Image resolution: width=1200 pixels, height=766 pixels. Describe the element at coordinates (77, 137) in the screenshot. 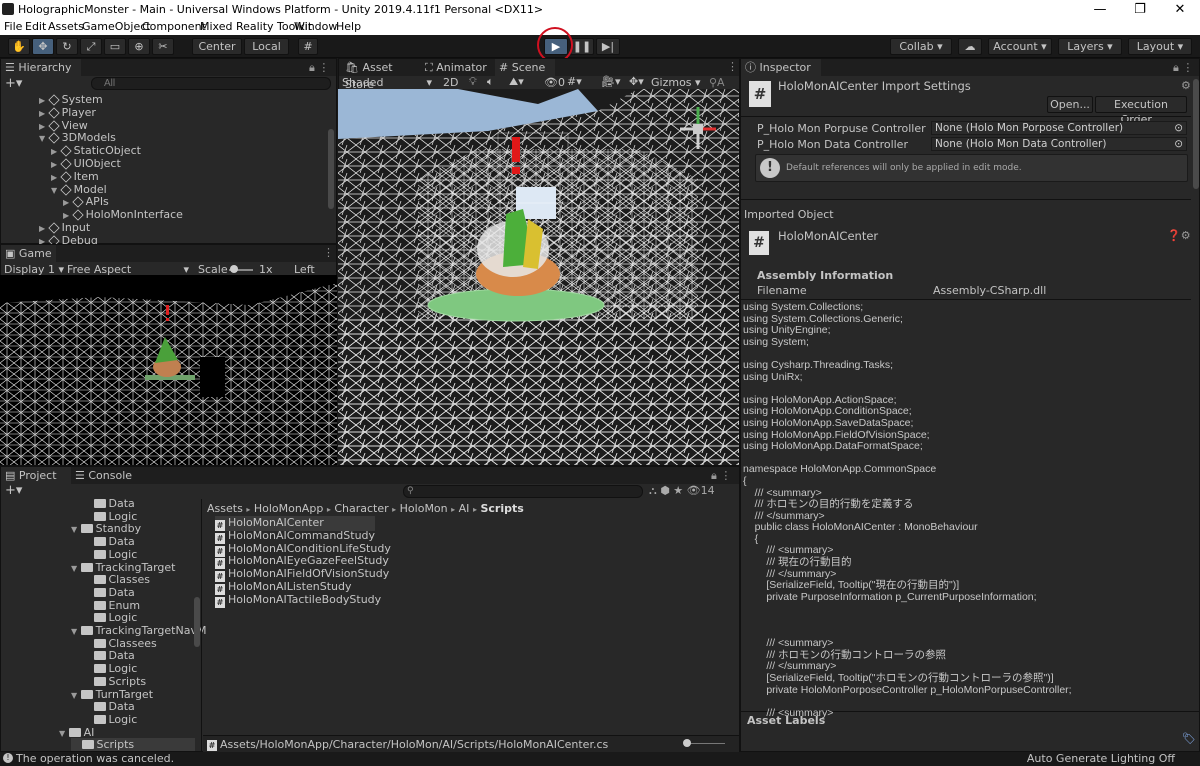

I see `hierarchy-item: ▼ 3DModels` at that location.